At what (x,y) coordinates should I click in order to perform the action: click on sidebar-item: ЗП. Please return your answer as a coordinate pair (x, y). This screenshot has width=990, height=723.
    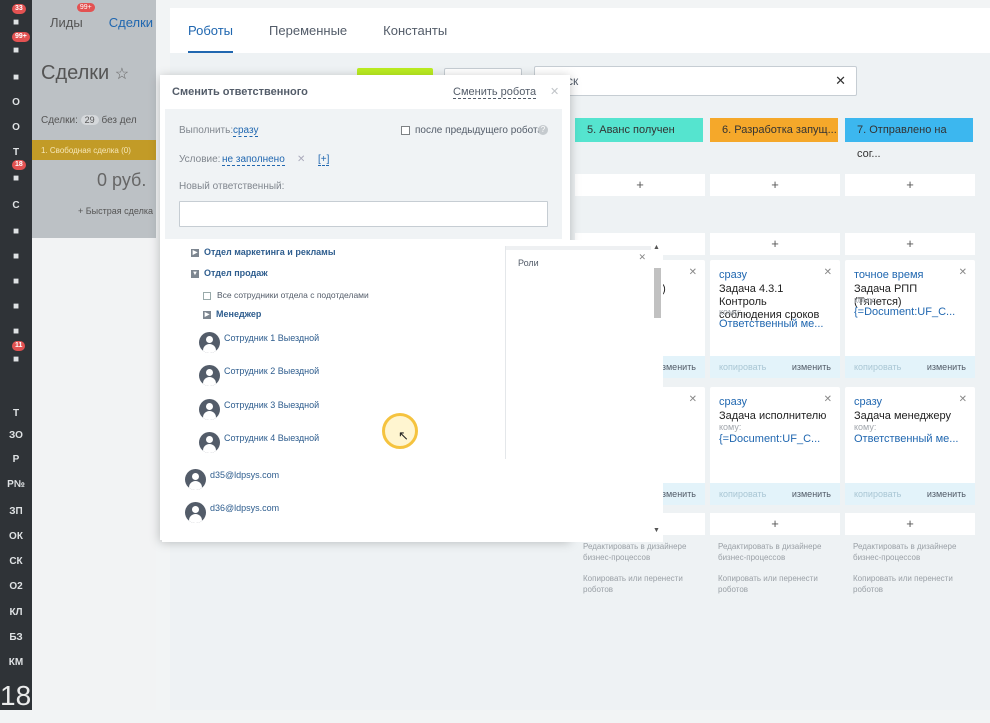
    Looking at the image, I should click on (16, 511).